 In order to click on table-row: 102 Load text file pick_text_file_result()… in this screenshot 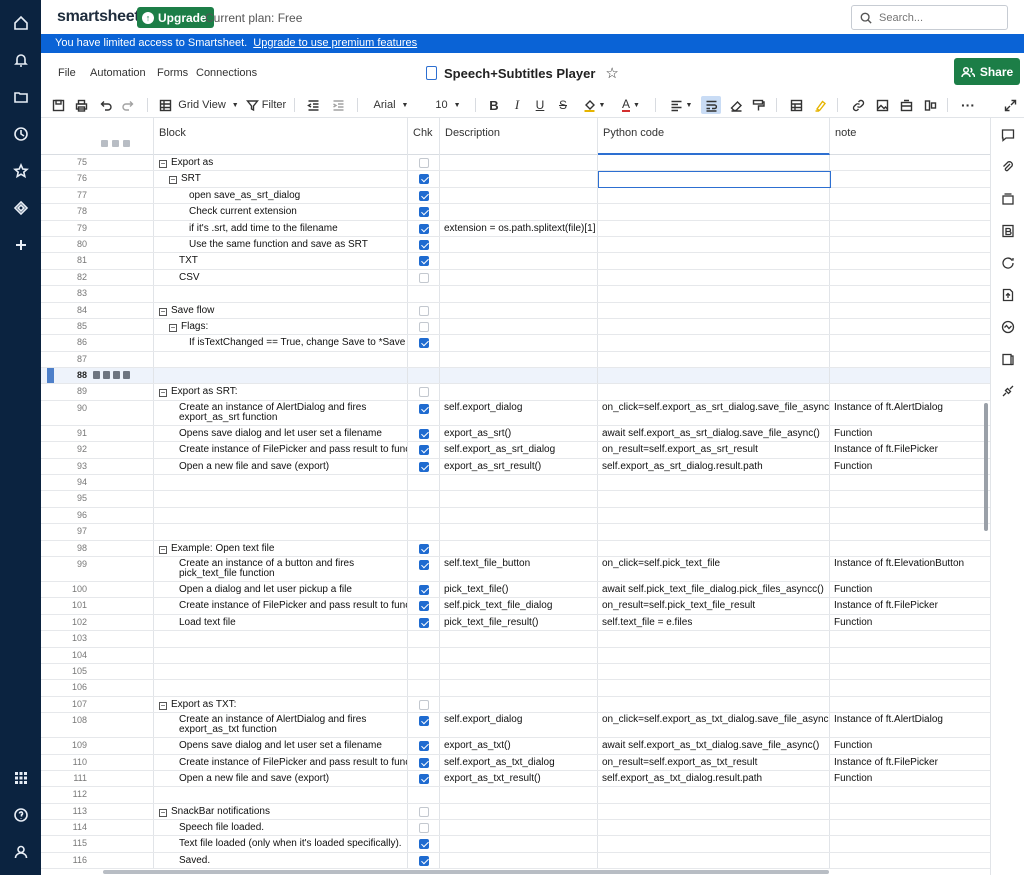, I will do `click(515, 623)`.